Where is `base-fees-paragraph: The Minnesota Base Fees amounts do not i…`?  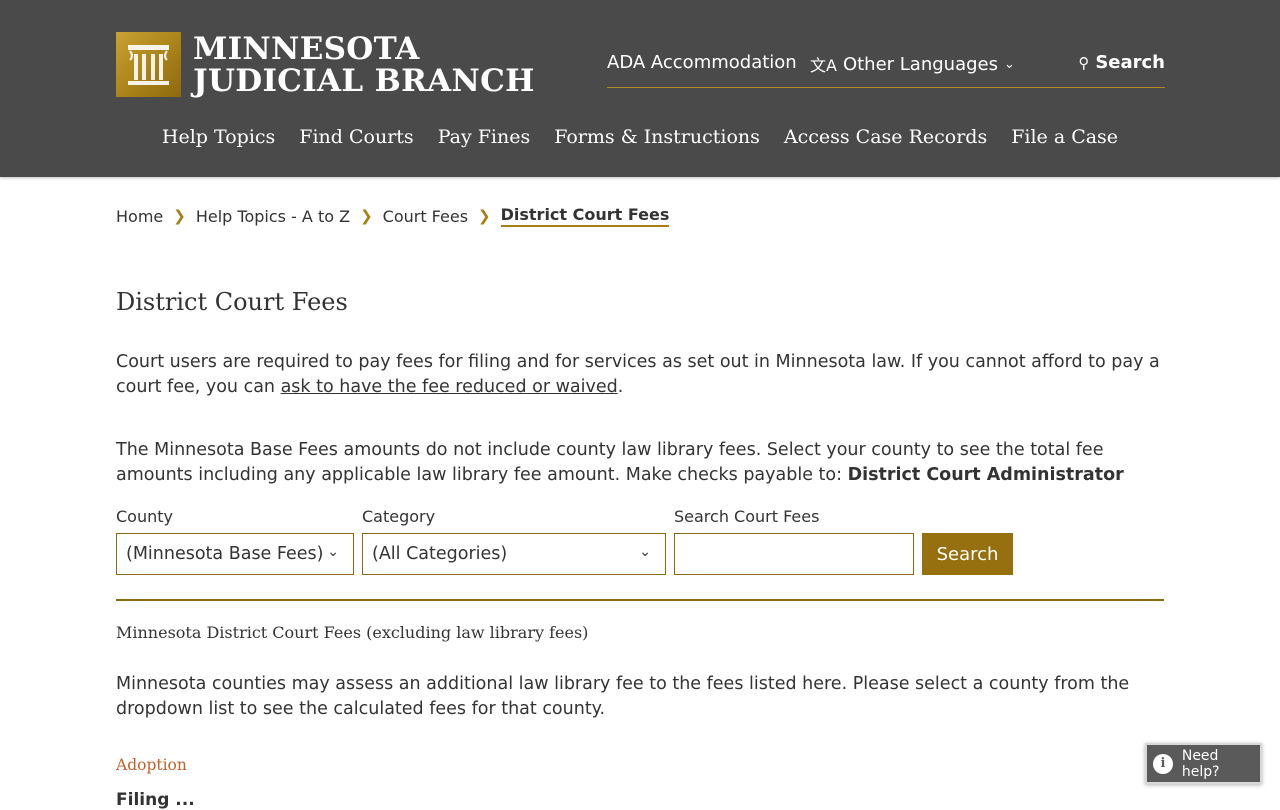 base-fees-paragraph: The Minnesota Base Fees amounts do not i… is located at coordinates (646, 462).